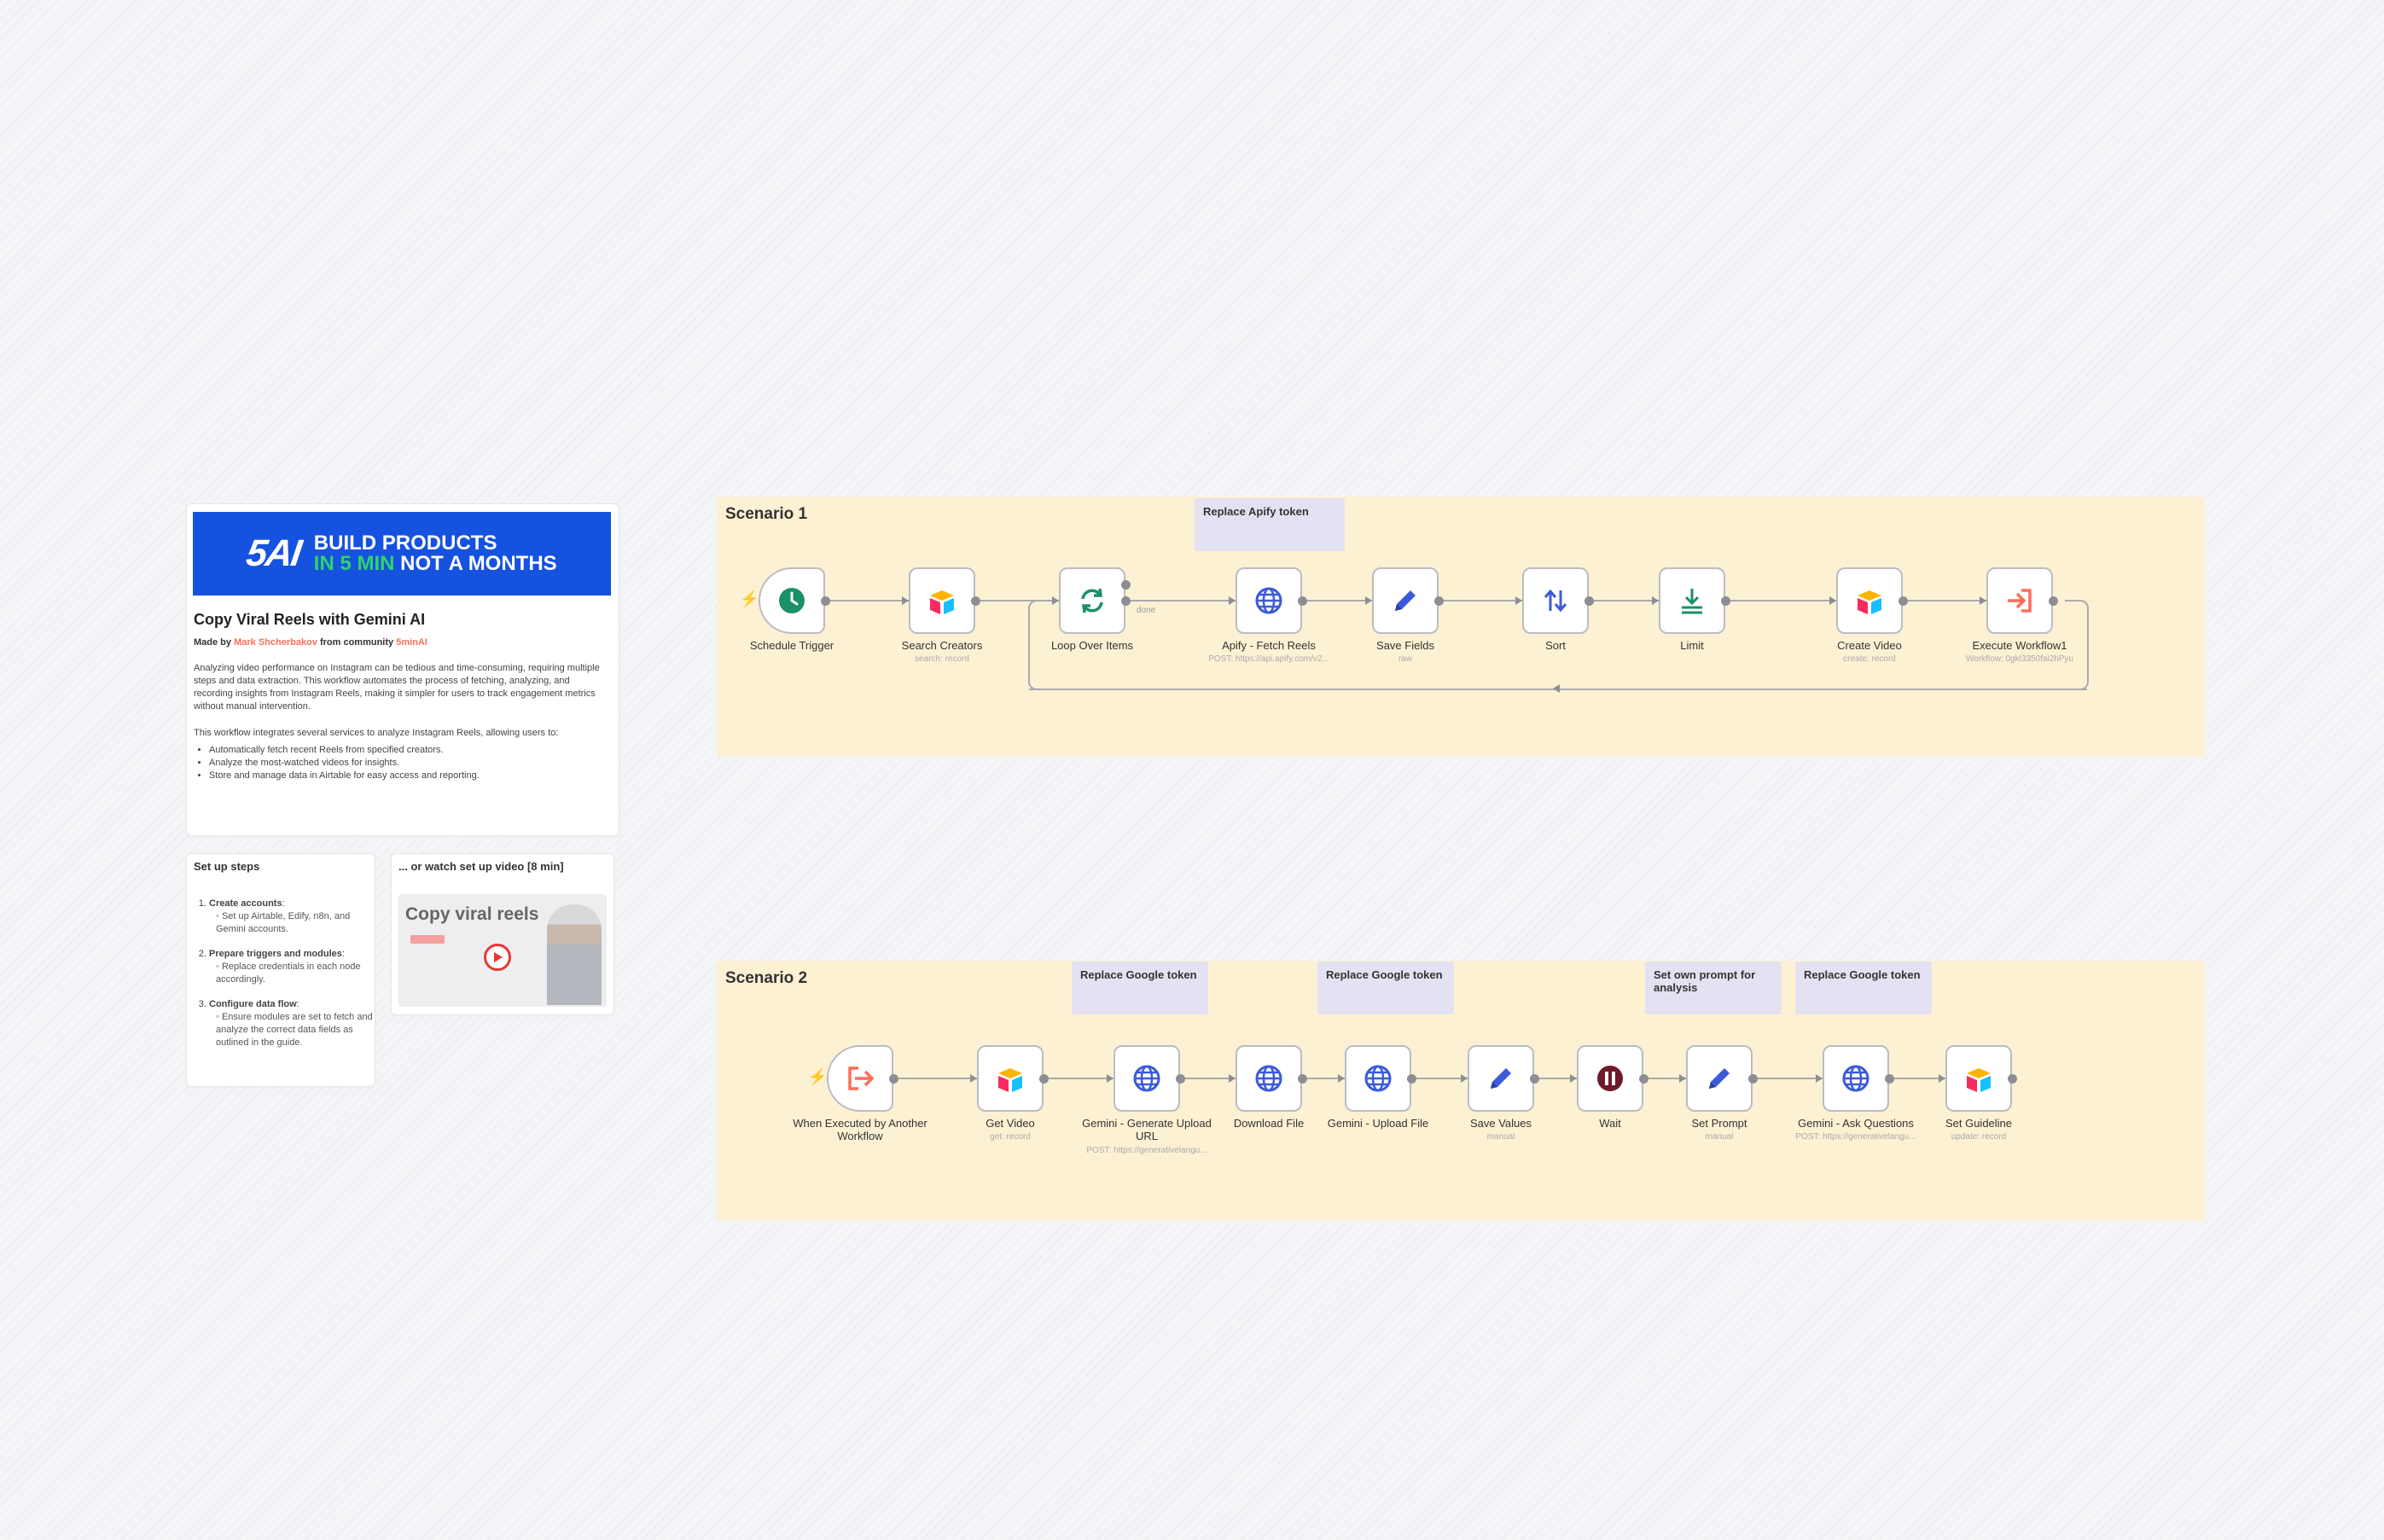  I want to click on execute-workflow-icon, so click(2020, 600).